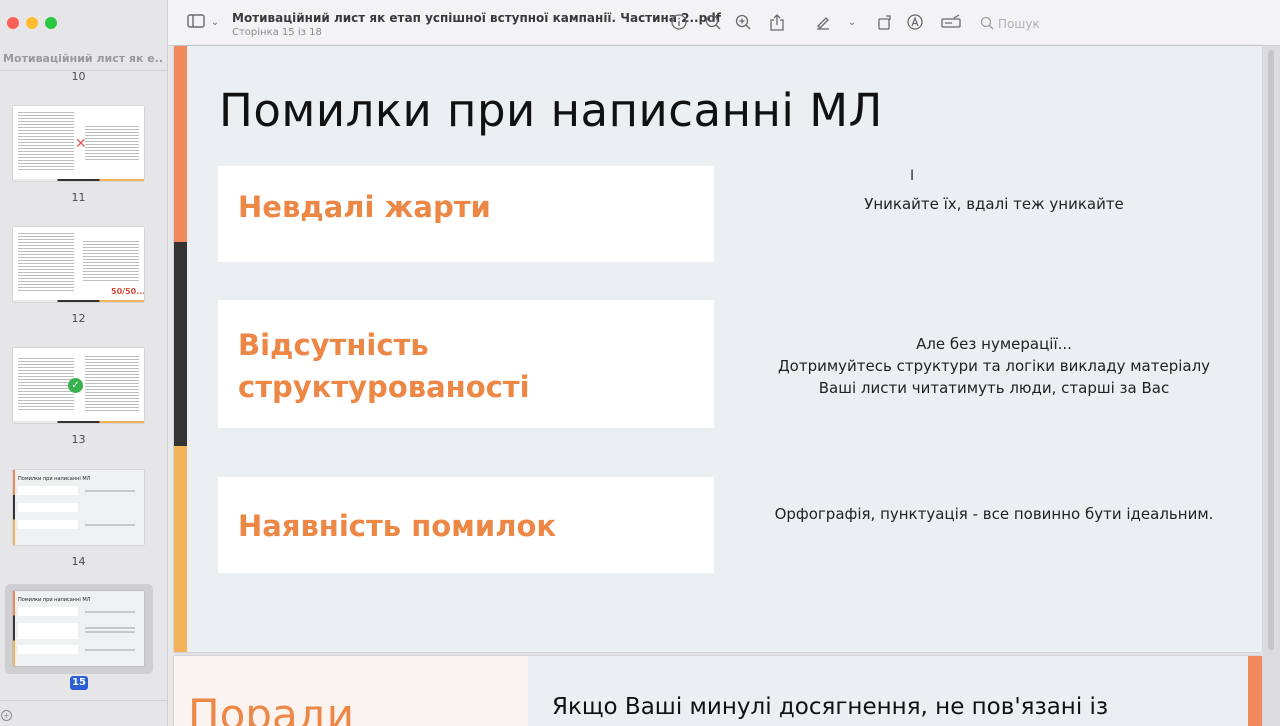 The height and width of the screenshot is (726, 1280). What do you see at coordinates (196, 22) in the screenshot?
I see `sidebar-toggle-icon` at bounding box center [196, 22].